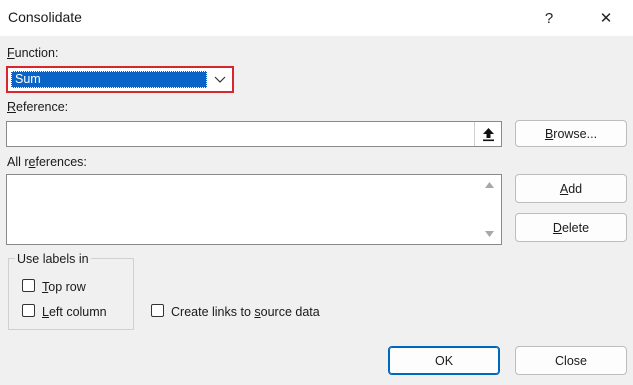 The width and height of the screenshot is (633, 385). I want to click on close-window-button: ✕, so click(606, 18).